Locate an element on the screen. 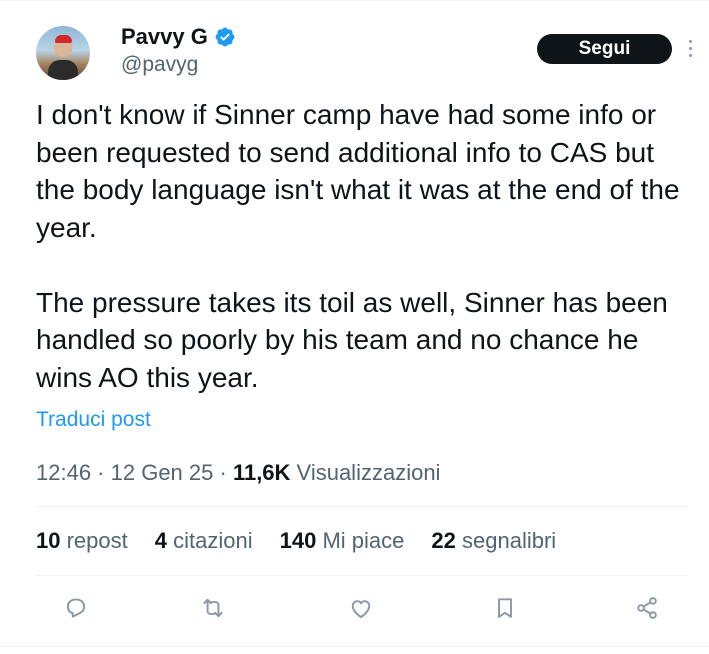 Image resolution: width=709 pixels, height=654 pixels. views-count: 11,6K is located at coordinates (261, 472).